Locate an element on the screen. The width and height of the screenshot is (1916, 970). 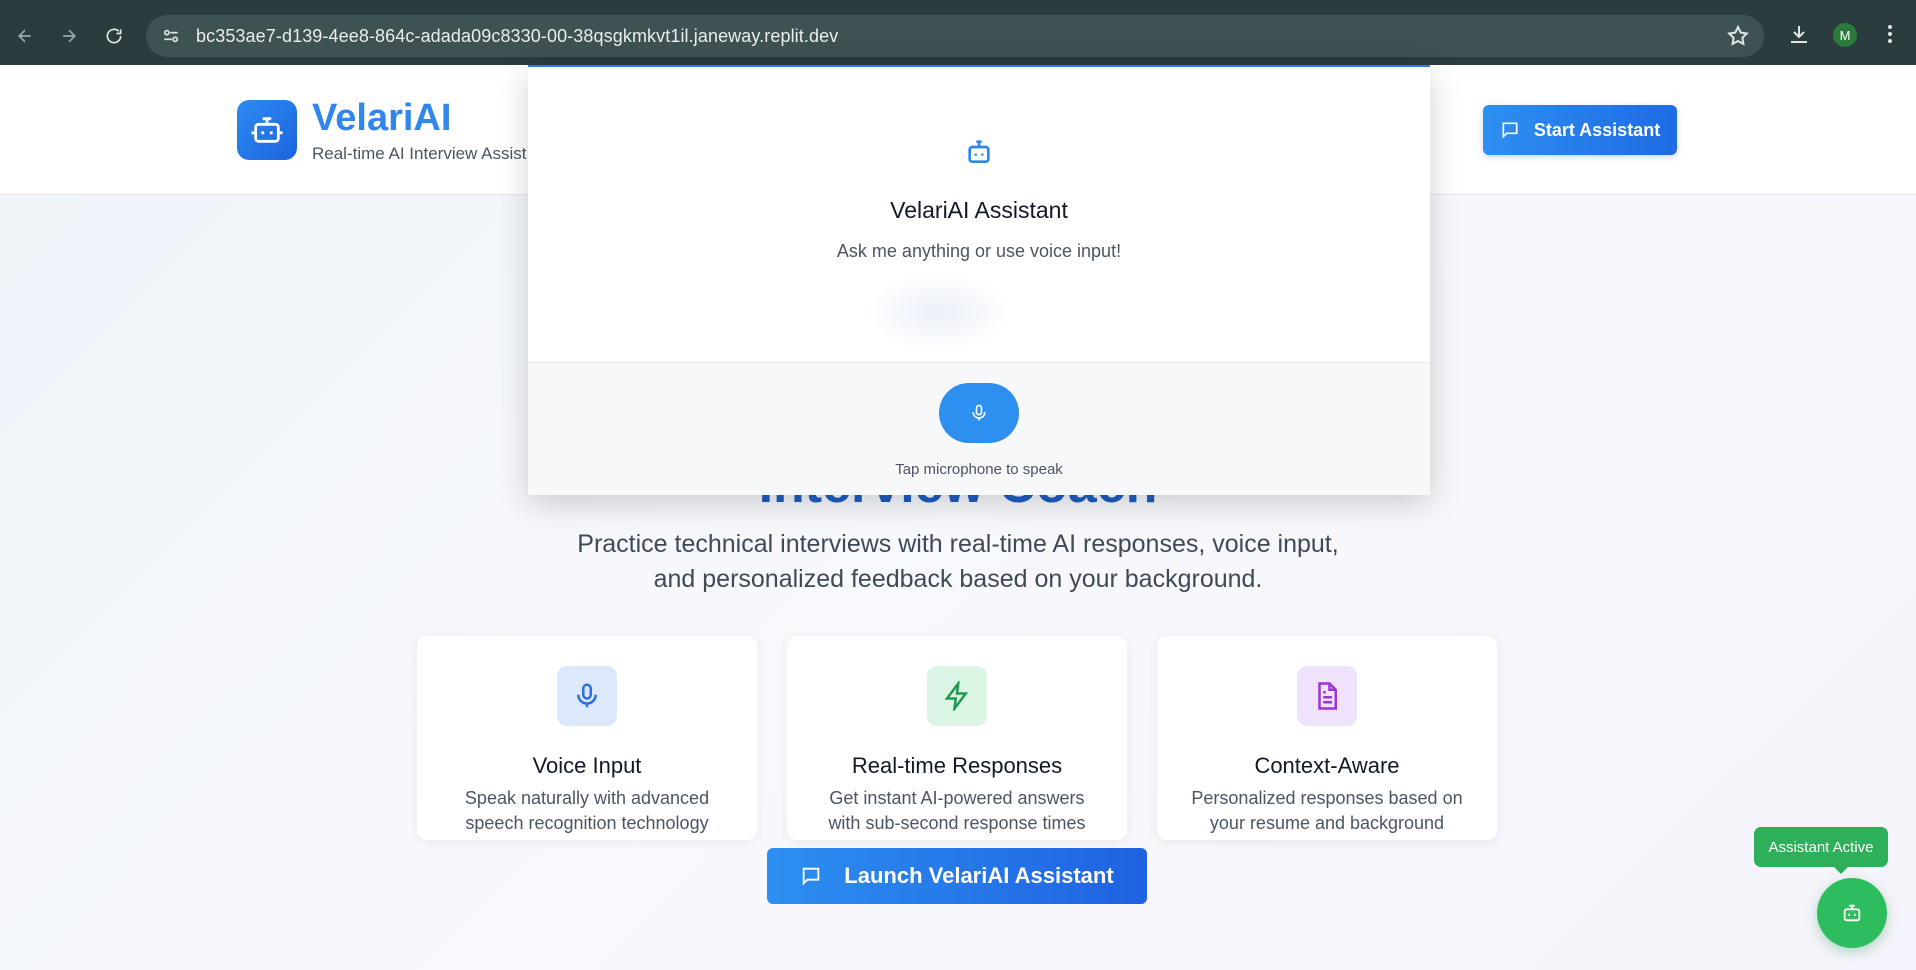
feature-title: Voice Input is located at coordinates (587, 765).